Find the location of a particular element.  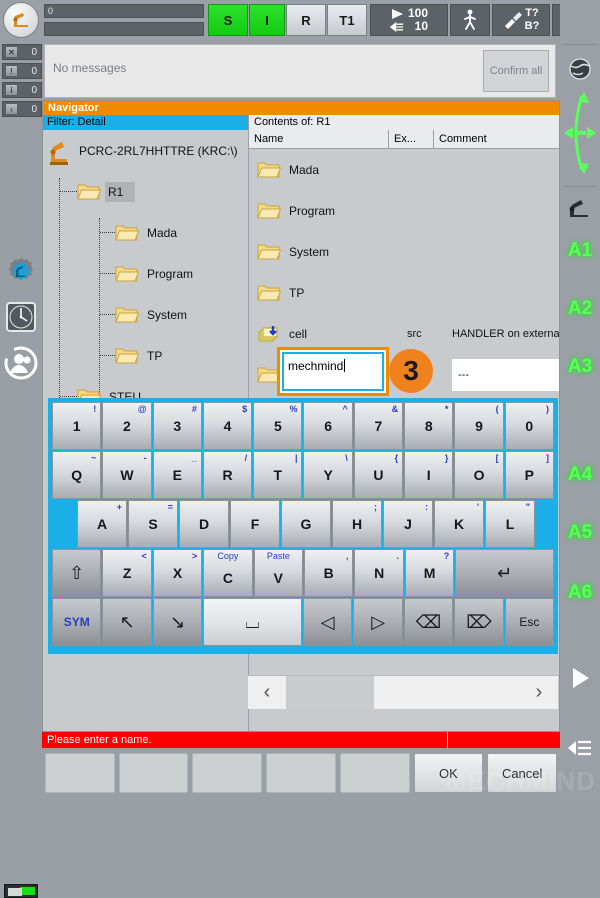

status-button-s: S is located at coordinates (228, 20).